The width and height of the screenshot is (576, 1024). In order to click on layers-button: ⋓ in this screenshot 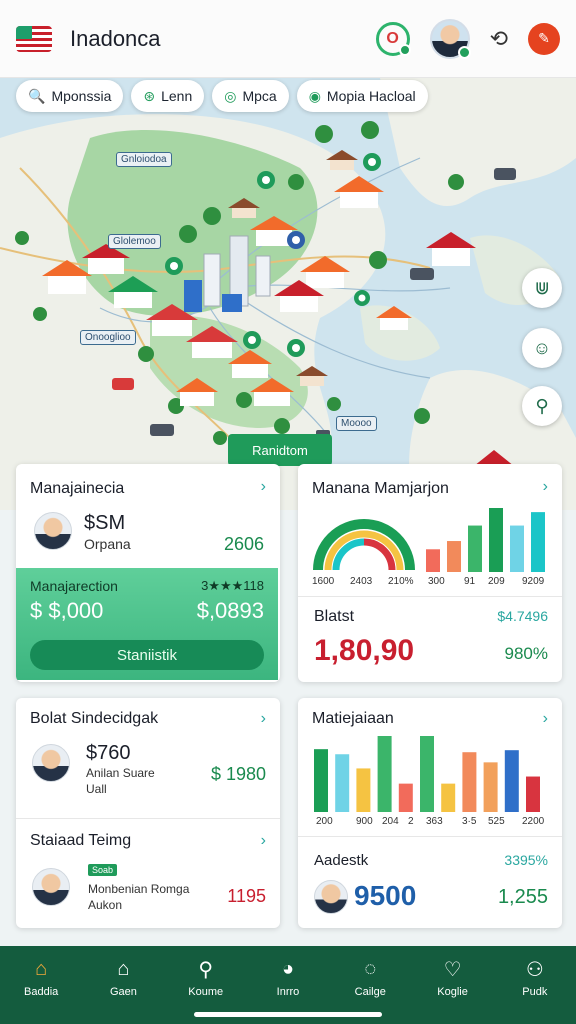, I will do `click(542, 288)`.